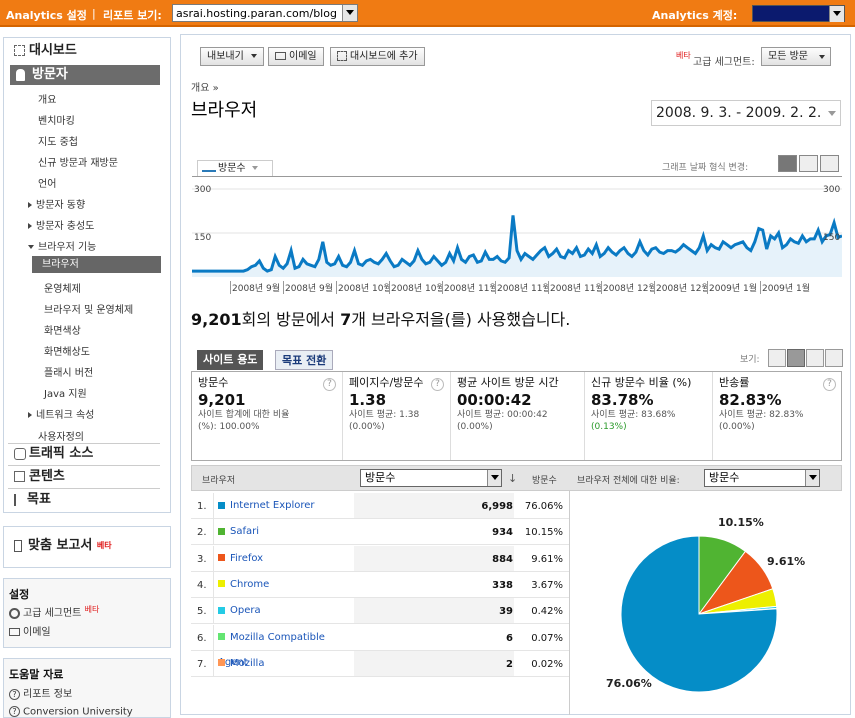 This screenshot has height=718, width=855. I want to click on sidebar-item-screen-colors: 화면색상, so click(62, 329).